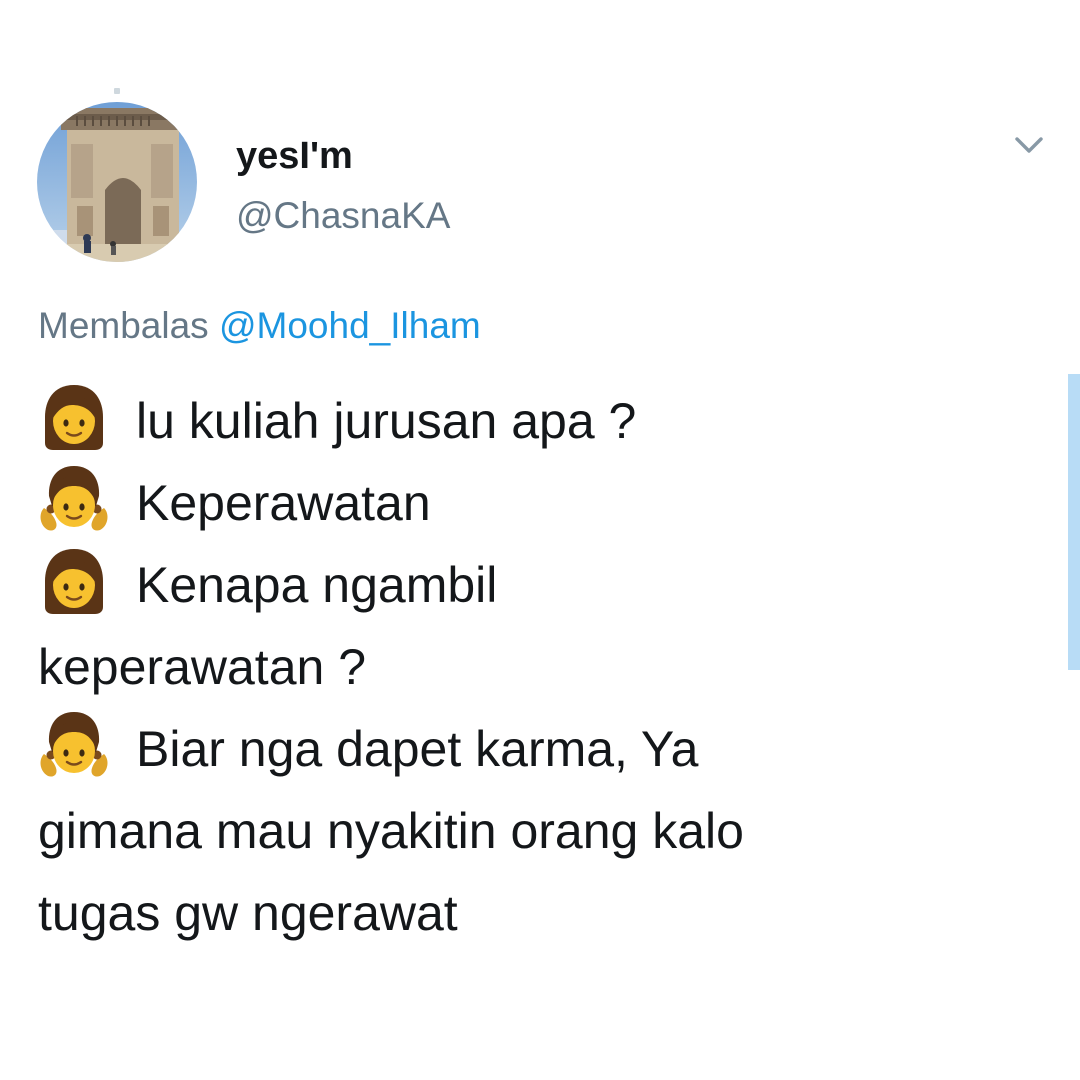  Describe the element at coordinates (538, 503) in the screenshot. I see `tweet-line: Keperawatan` at that location.